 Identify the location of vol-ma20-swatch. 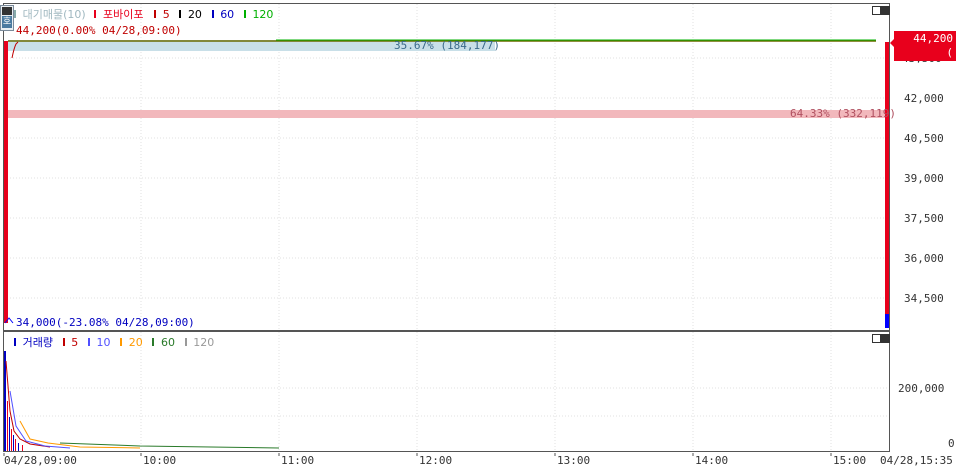
(121, 342).